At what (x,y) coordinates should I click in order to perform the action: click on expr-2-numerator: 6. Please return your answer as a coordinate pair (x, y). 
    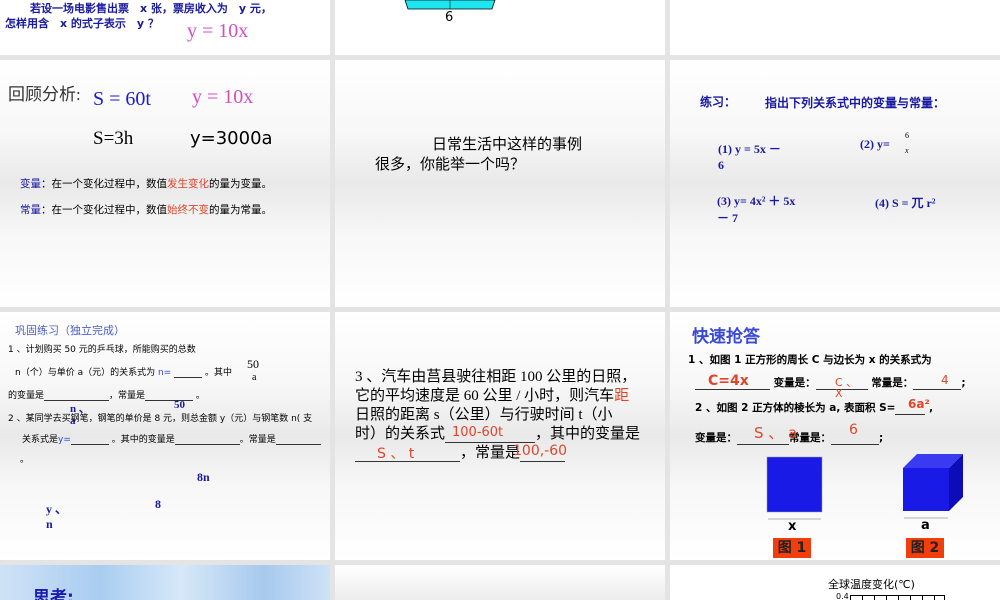
    Looking at the image, I should click on (907, 135).